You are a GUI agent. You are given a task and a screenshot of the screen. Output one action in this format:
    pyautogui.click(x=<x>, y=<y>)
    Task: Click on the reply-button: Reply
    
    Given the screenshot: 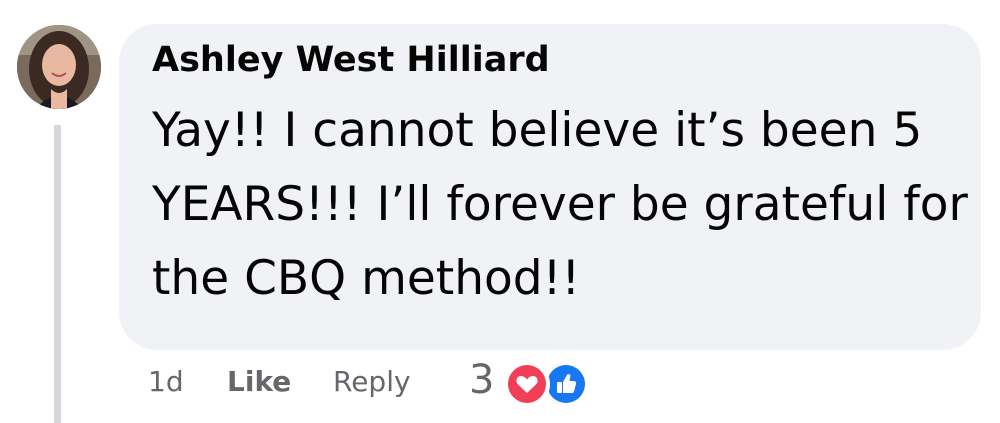 What is the action you would take?
    pyautogui.click(x=372, y=381)
    